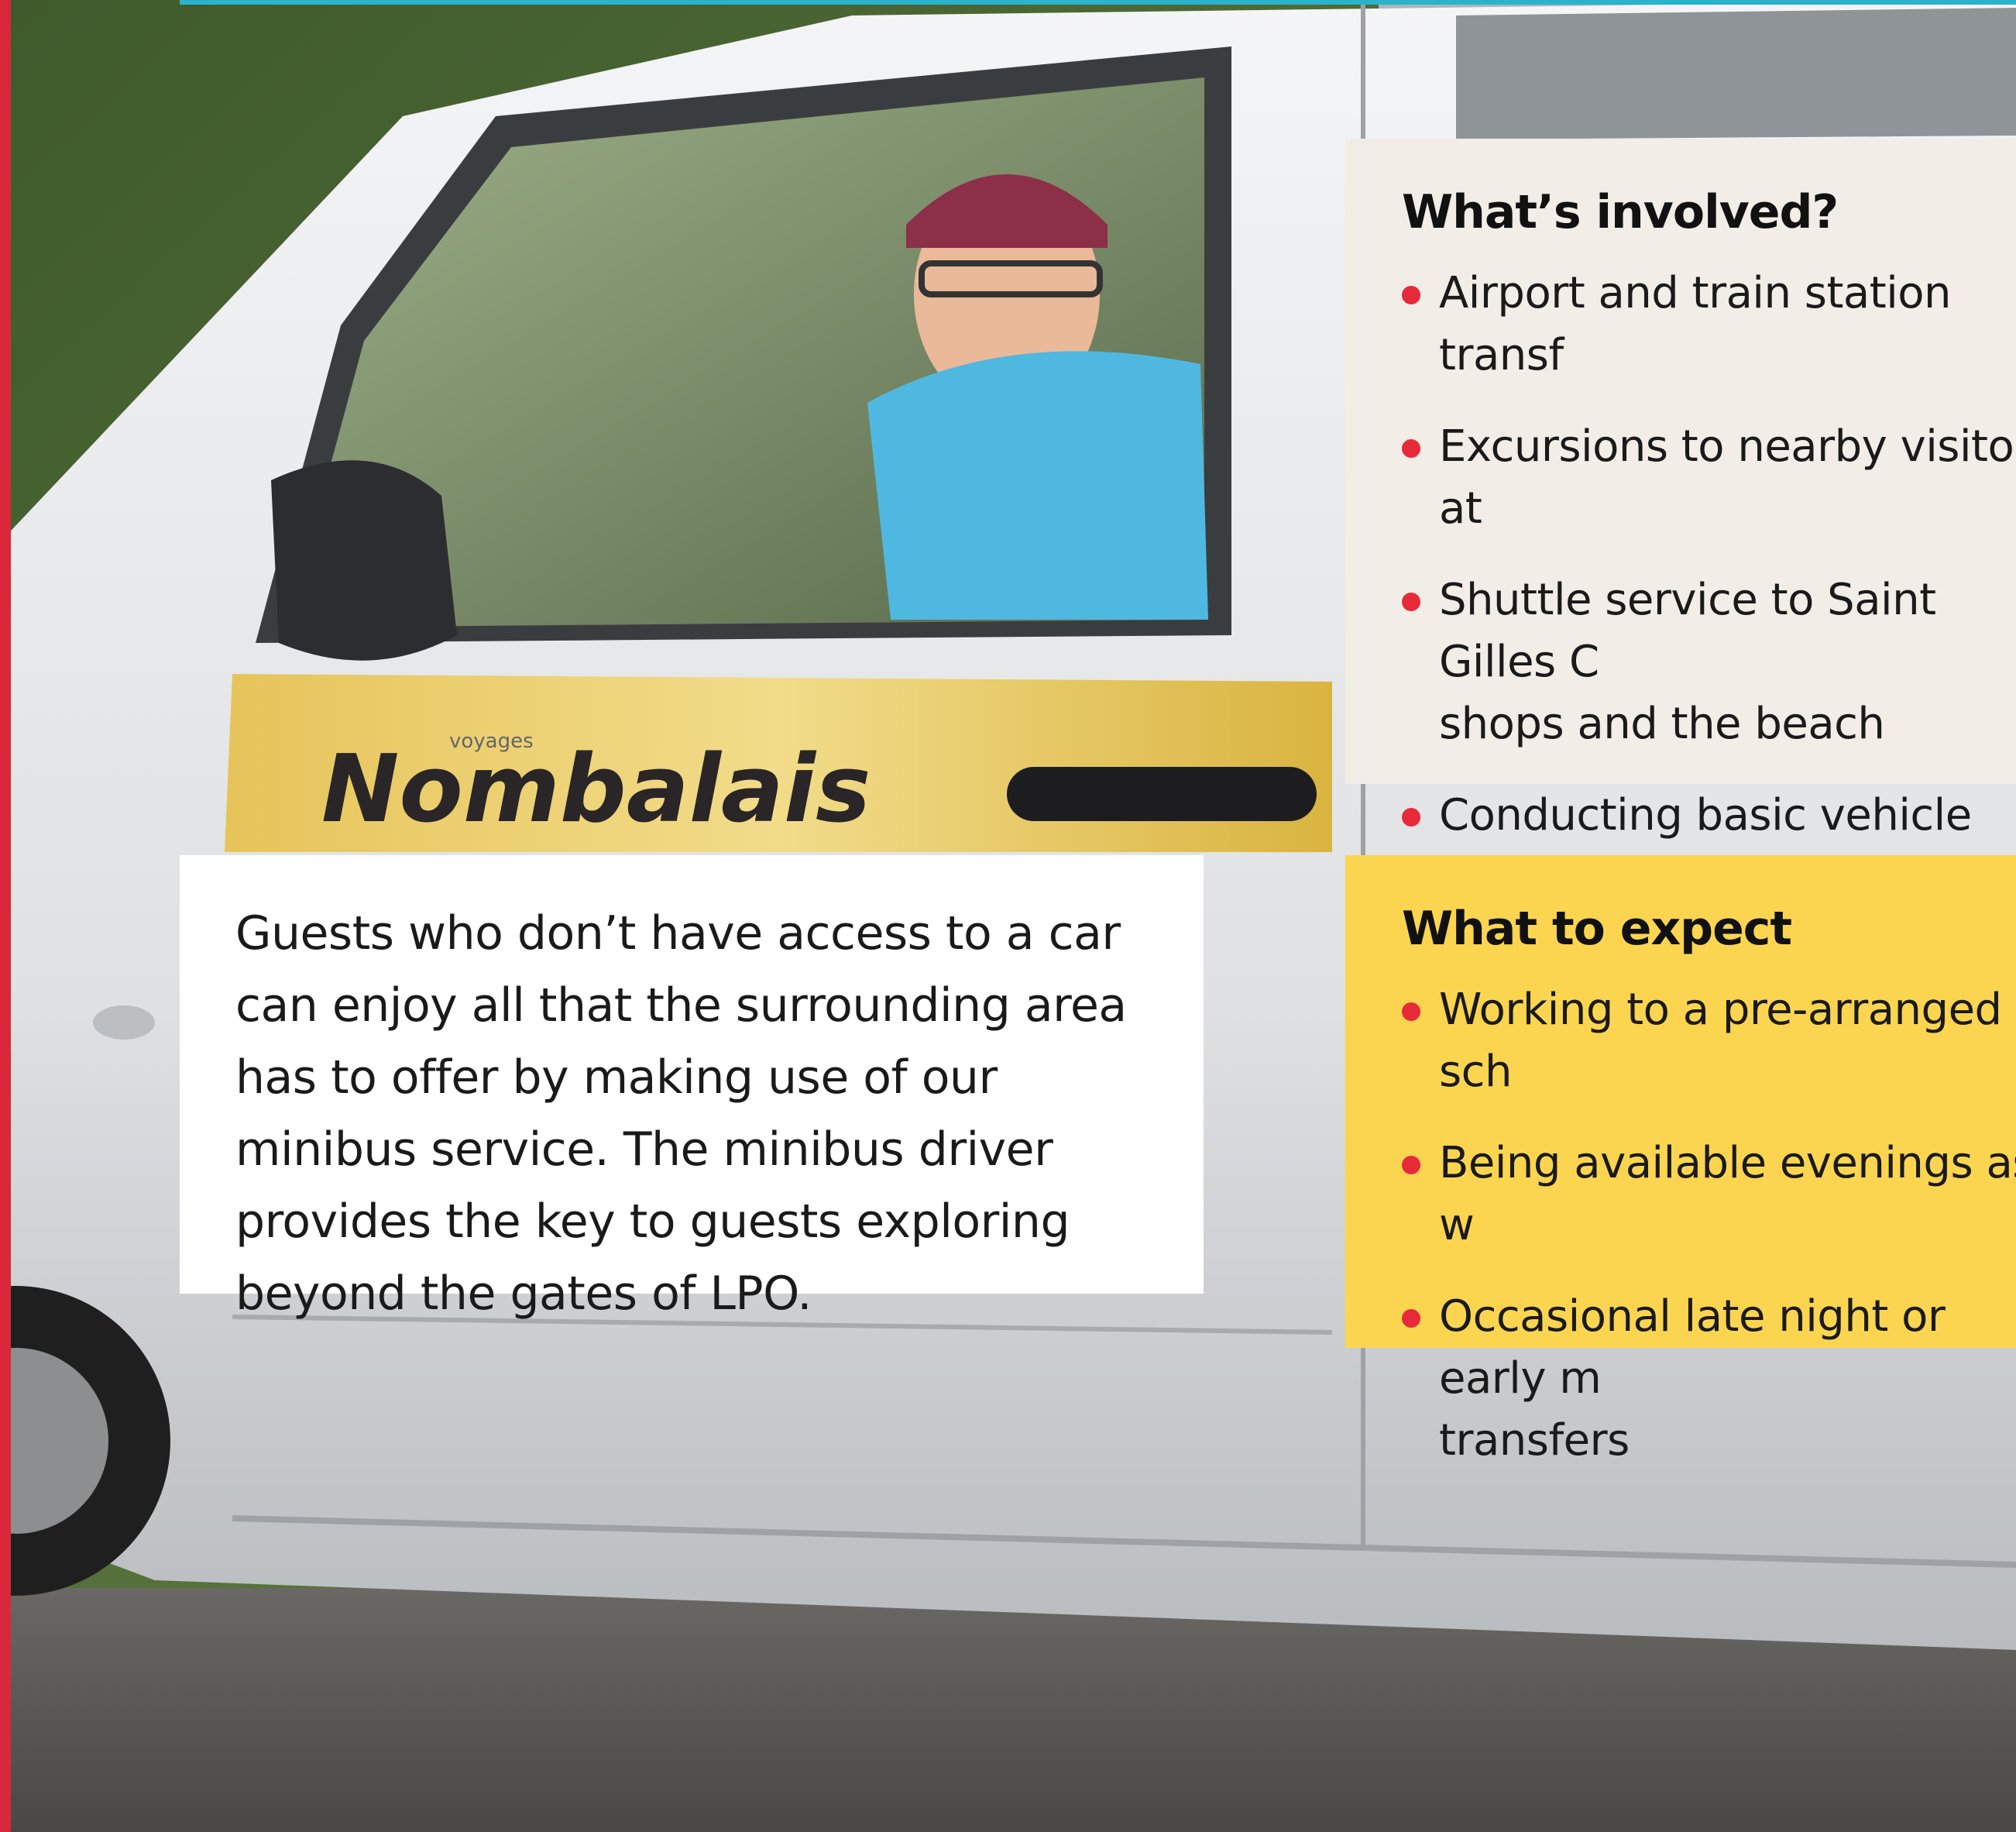  What do you see at coordinates (1727, 477) in the screenshot?
I see `list-item-text: Excursions to nearby visitor at` at bounding box center [1727, 477].